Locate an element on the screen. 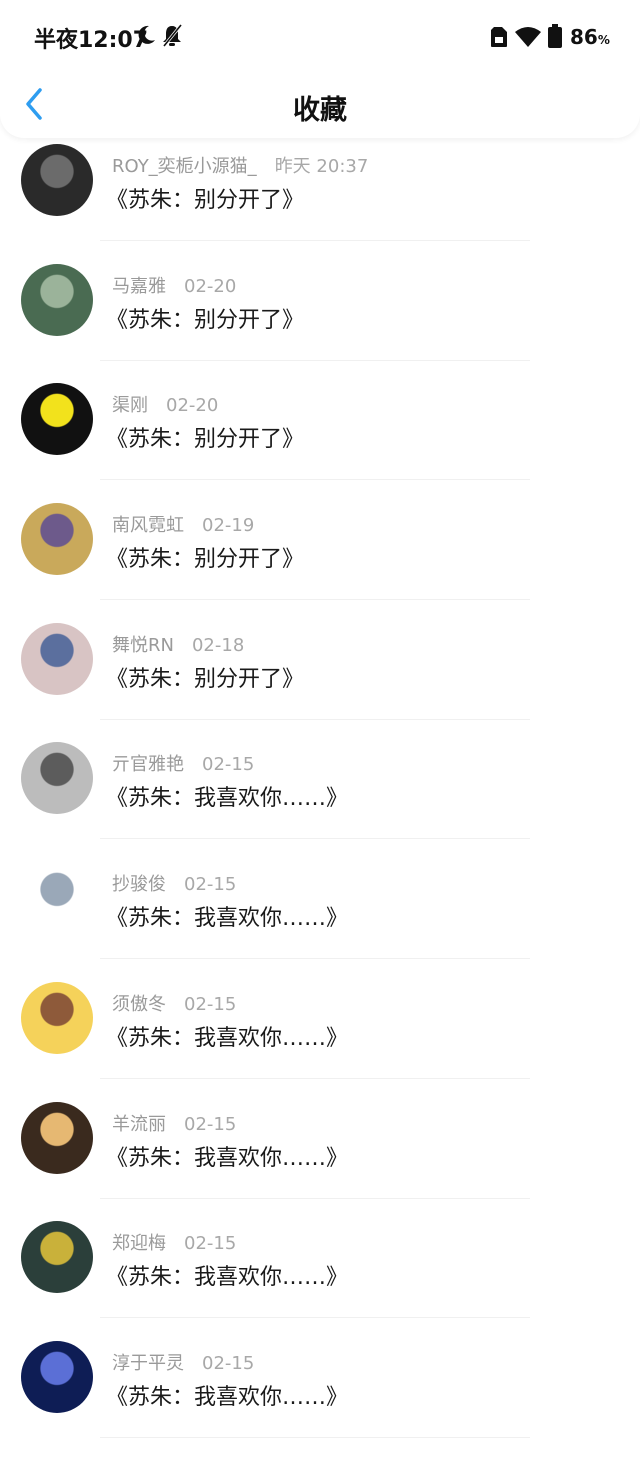 This screenshot has width=640, height=1459. list-item: 马嘉雅 02-20 《苏朱：别分开了》 is located at coordinates (320, 322).